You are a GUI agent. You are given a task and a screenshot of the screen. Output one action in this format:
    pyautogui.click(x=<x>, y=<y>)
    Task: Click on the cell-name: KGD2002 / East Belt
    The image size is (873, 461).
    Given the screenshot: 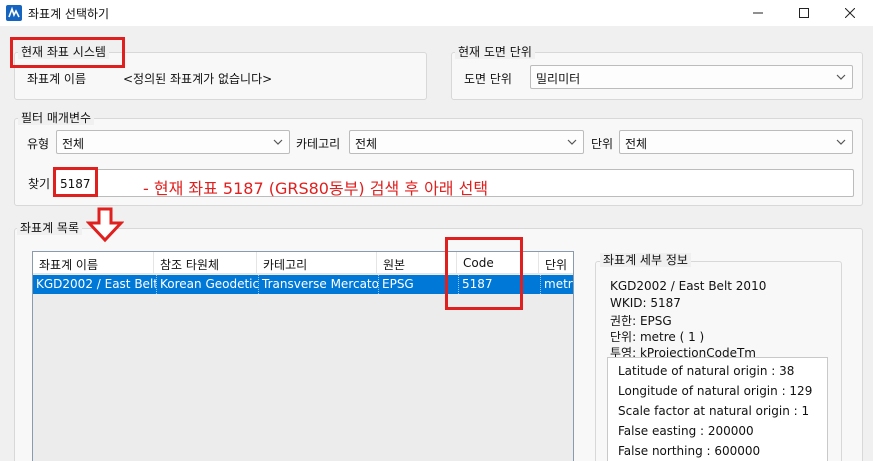 What is the action you would take?
    pyautogui.click(x=95, y=284)
    